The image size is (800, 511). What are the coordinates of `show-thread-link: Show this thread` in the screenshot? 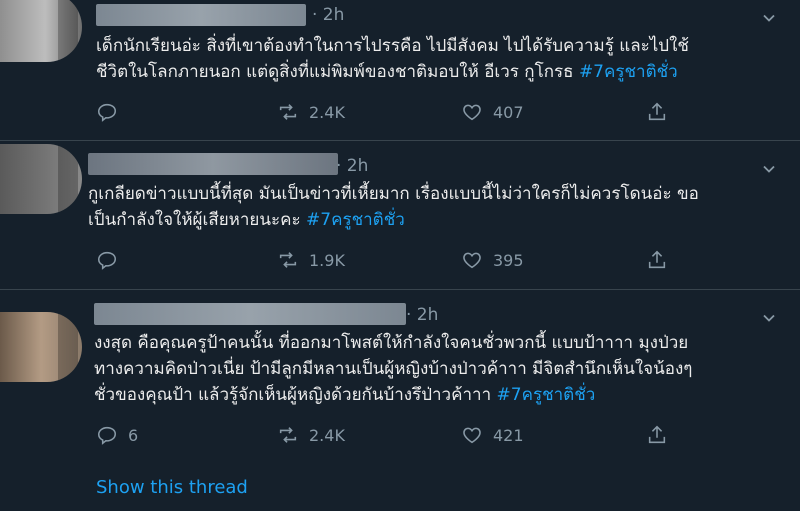 It's located at (172, 487).